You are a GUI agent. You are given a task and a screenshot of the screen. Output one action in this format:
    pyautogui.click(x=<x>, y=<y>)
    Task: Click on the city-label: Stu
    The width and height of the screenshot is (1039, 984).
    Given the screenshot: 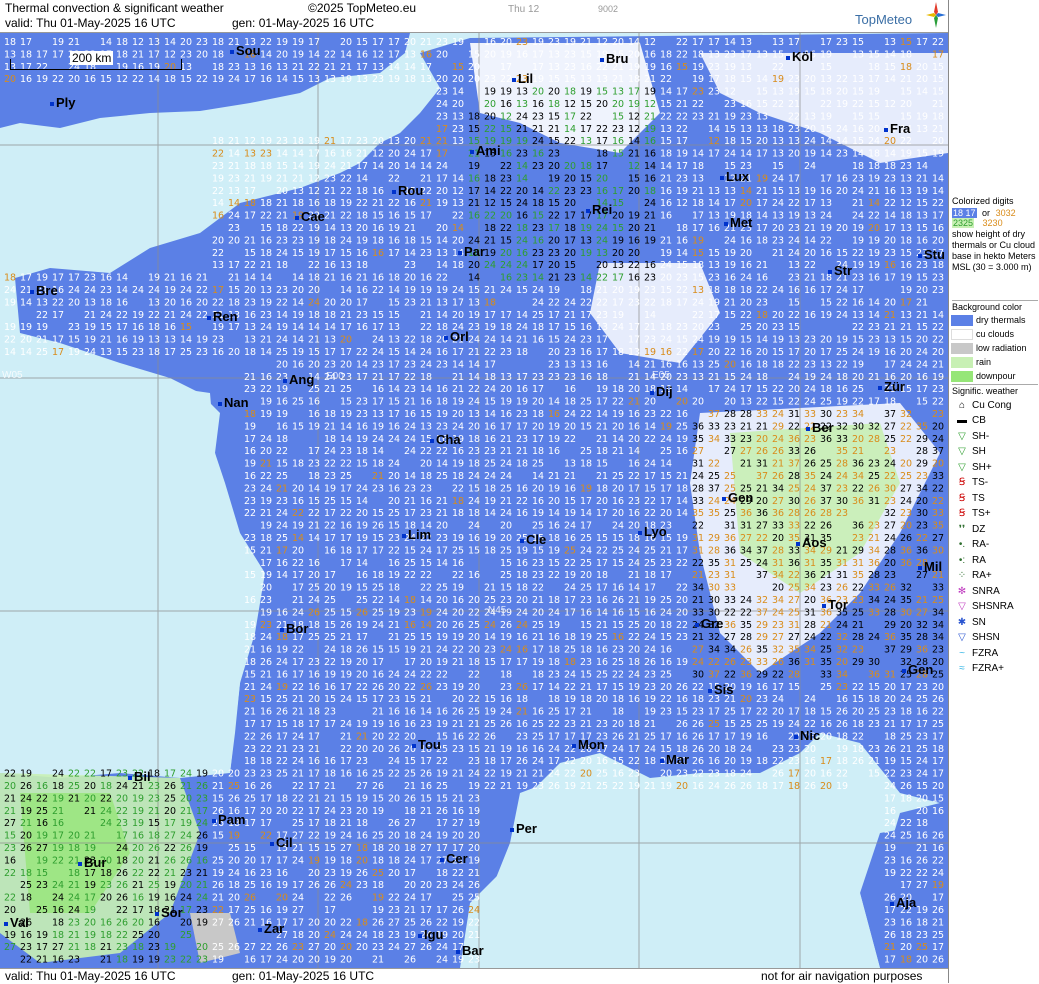 What is the action you would take?
    pyautogui.click(x=931, y=254)
    